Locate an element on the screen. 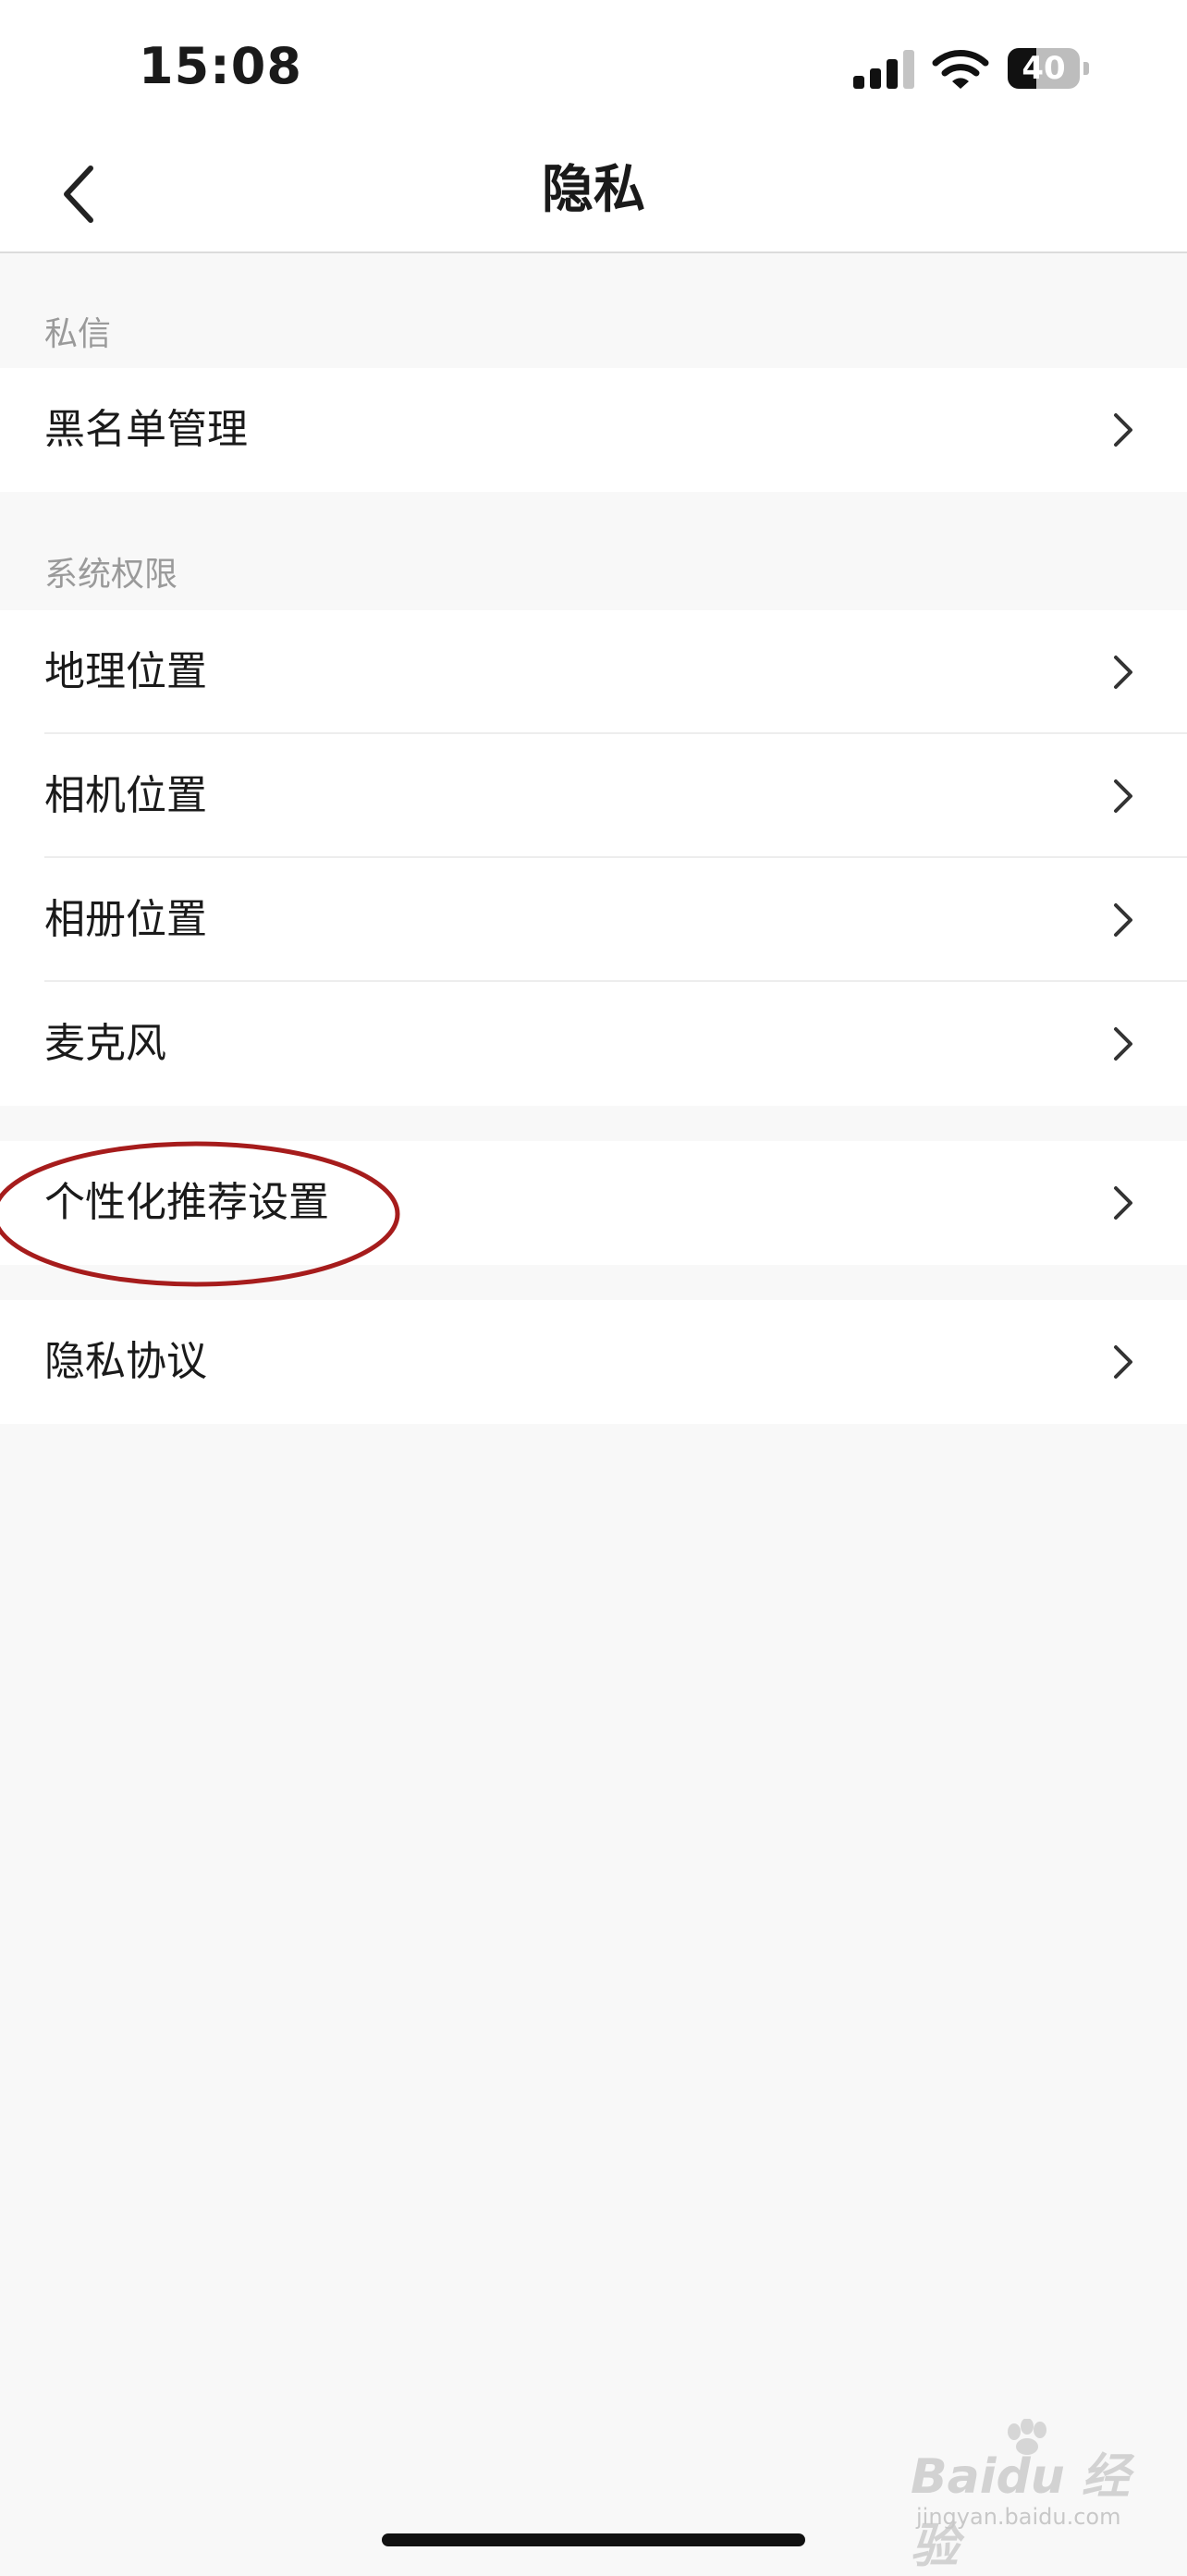 Image resolution: width=1187 pixels, height=2576 pixels. row-label: 麦克风 is located at coordinates (105, 1043).